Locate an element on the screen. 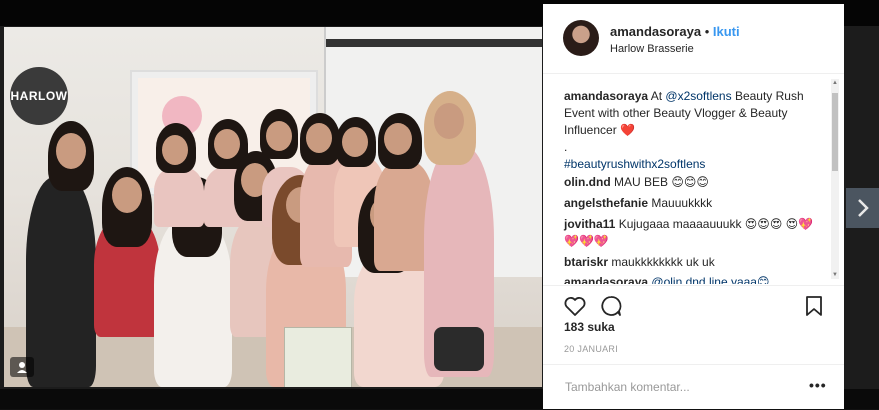  comments-scrollbar: ▲ ▼ is located at coordinates (835, 179).